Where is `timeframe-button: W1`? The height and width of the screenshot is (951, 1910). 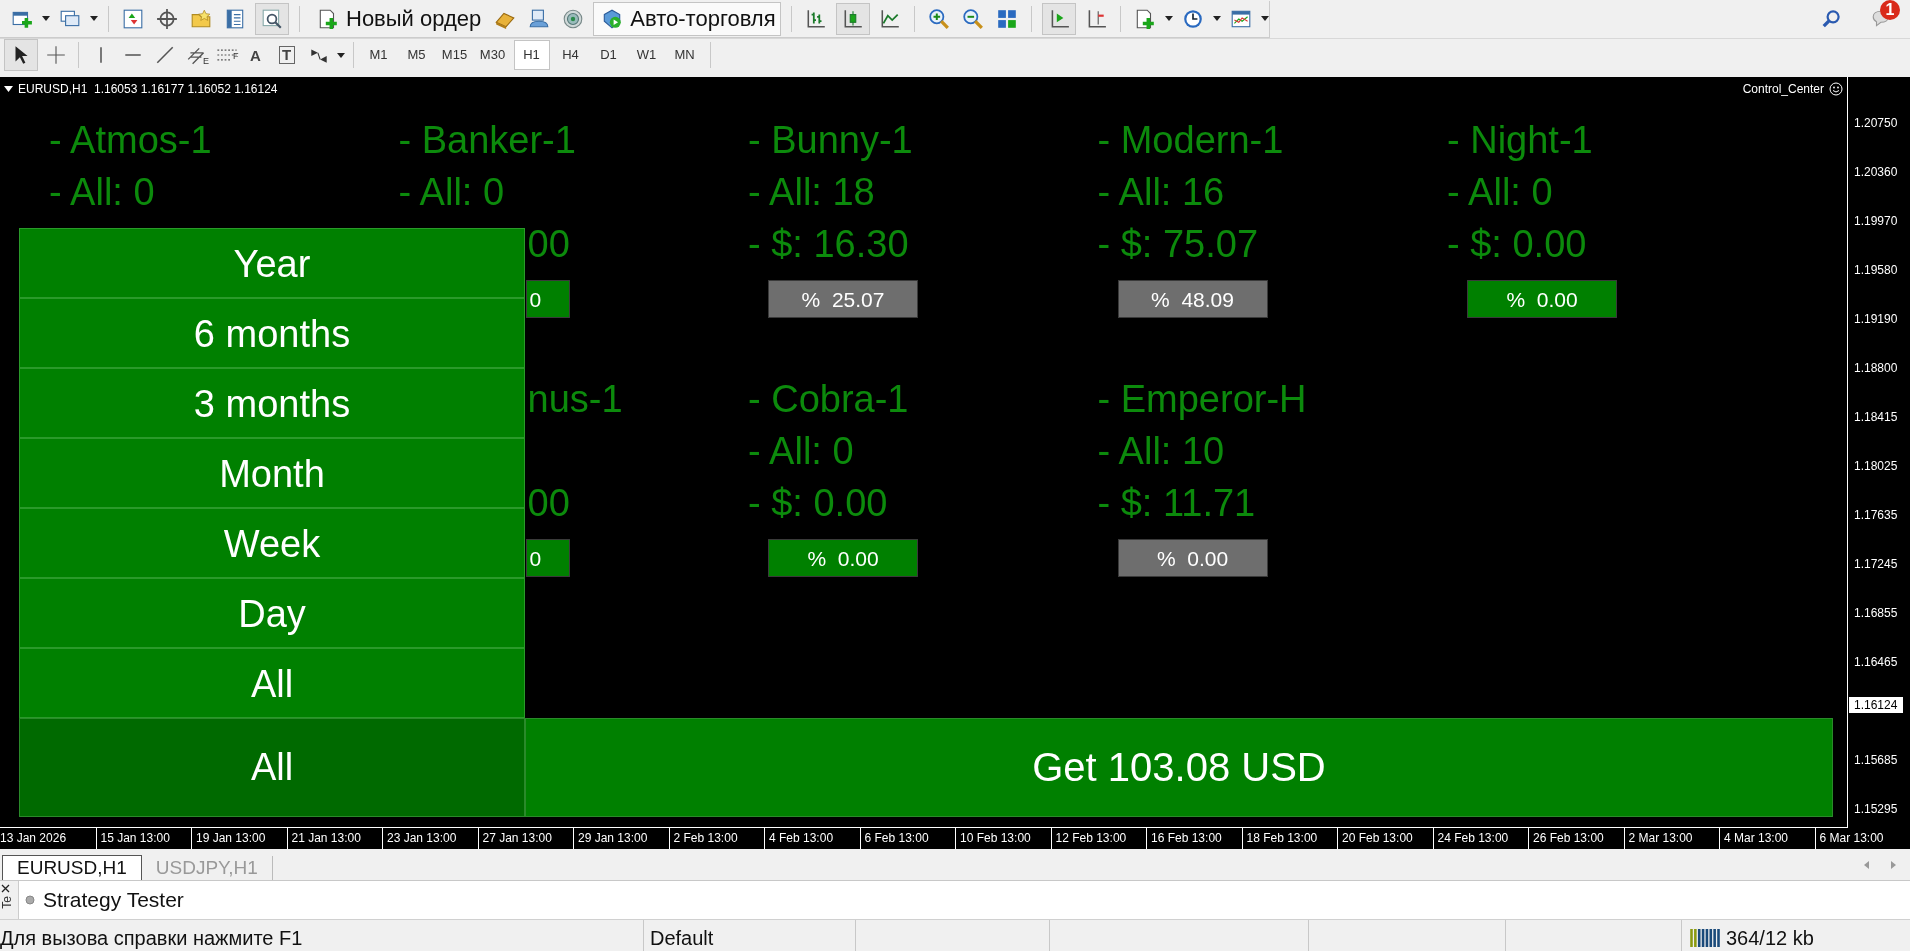
timeframe-button: W1 is located at coordinates (646, 55).